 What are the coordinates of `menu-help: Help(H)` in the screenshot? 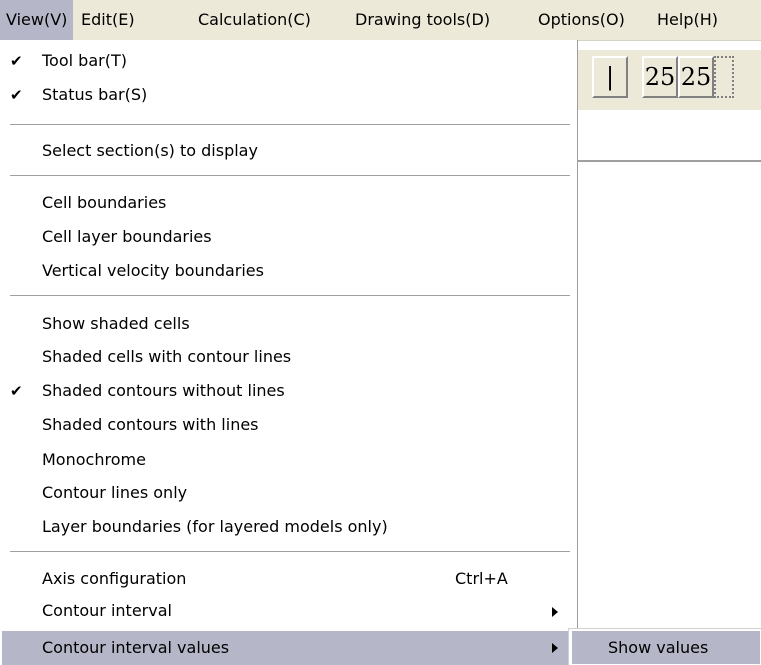 It's located at (687, 20).